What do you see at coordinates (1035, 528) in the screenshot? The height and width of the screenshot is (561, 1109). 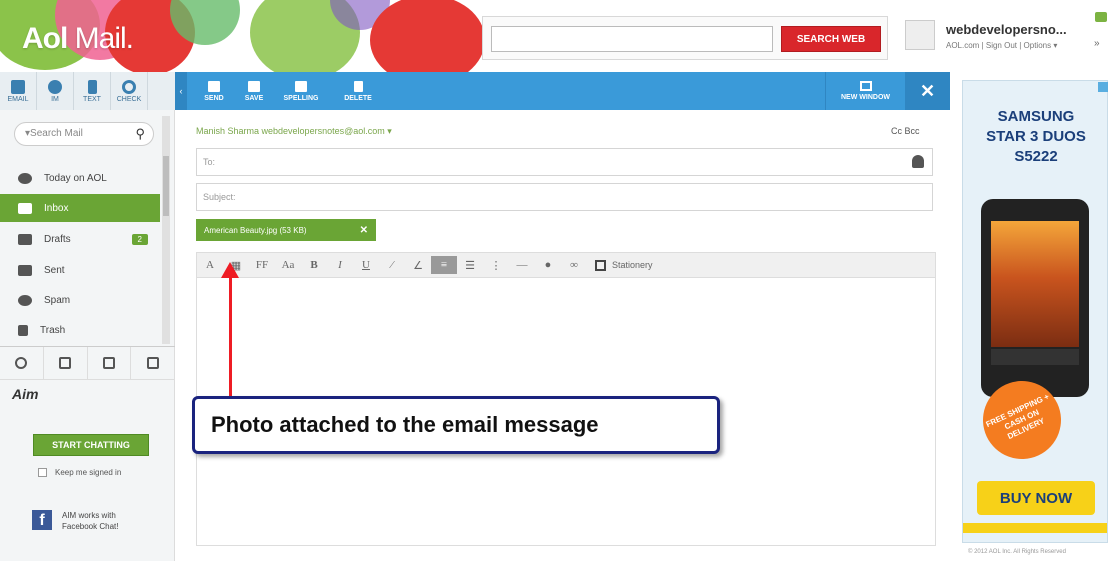 I see `ad-stripe` at bounding box center [1035, 528].